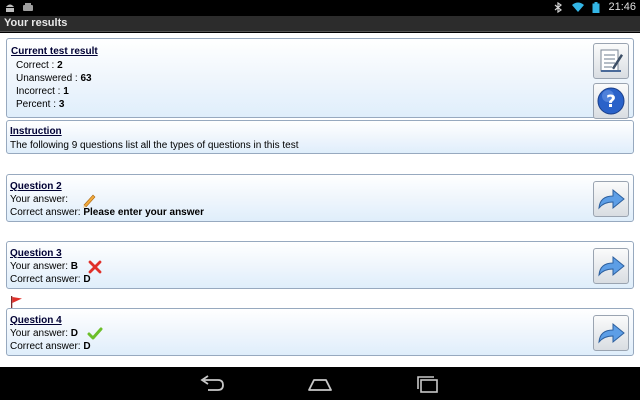  I want to click on notes-button, so click(611, 61).